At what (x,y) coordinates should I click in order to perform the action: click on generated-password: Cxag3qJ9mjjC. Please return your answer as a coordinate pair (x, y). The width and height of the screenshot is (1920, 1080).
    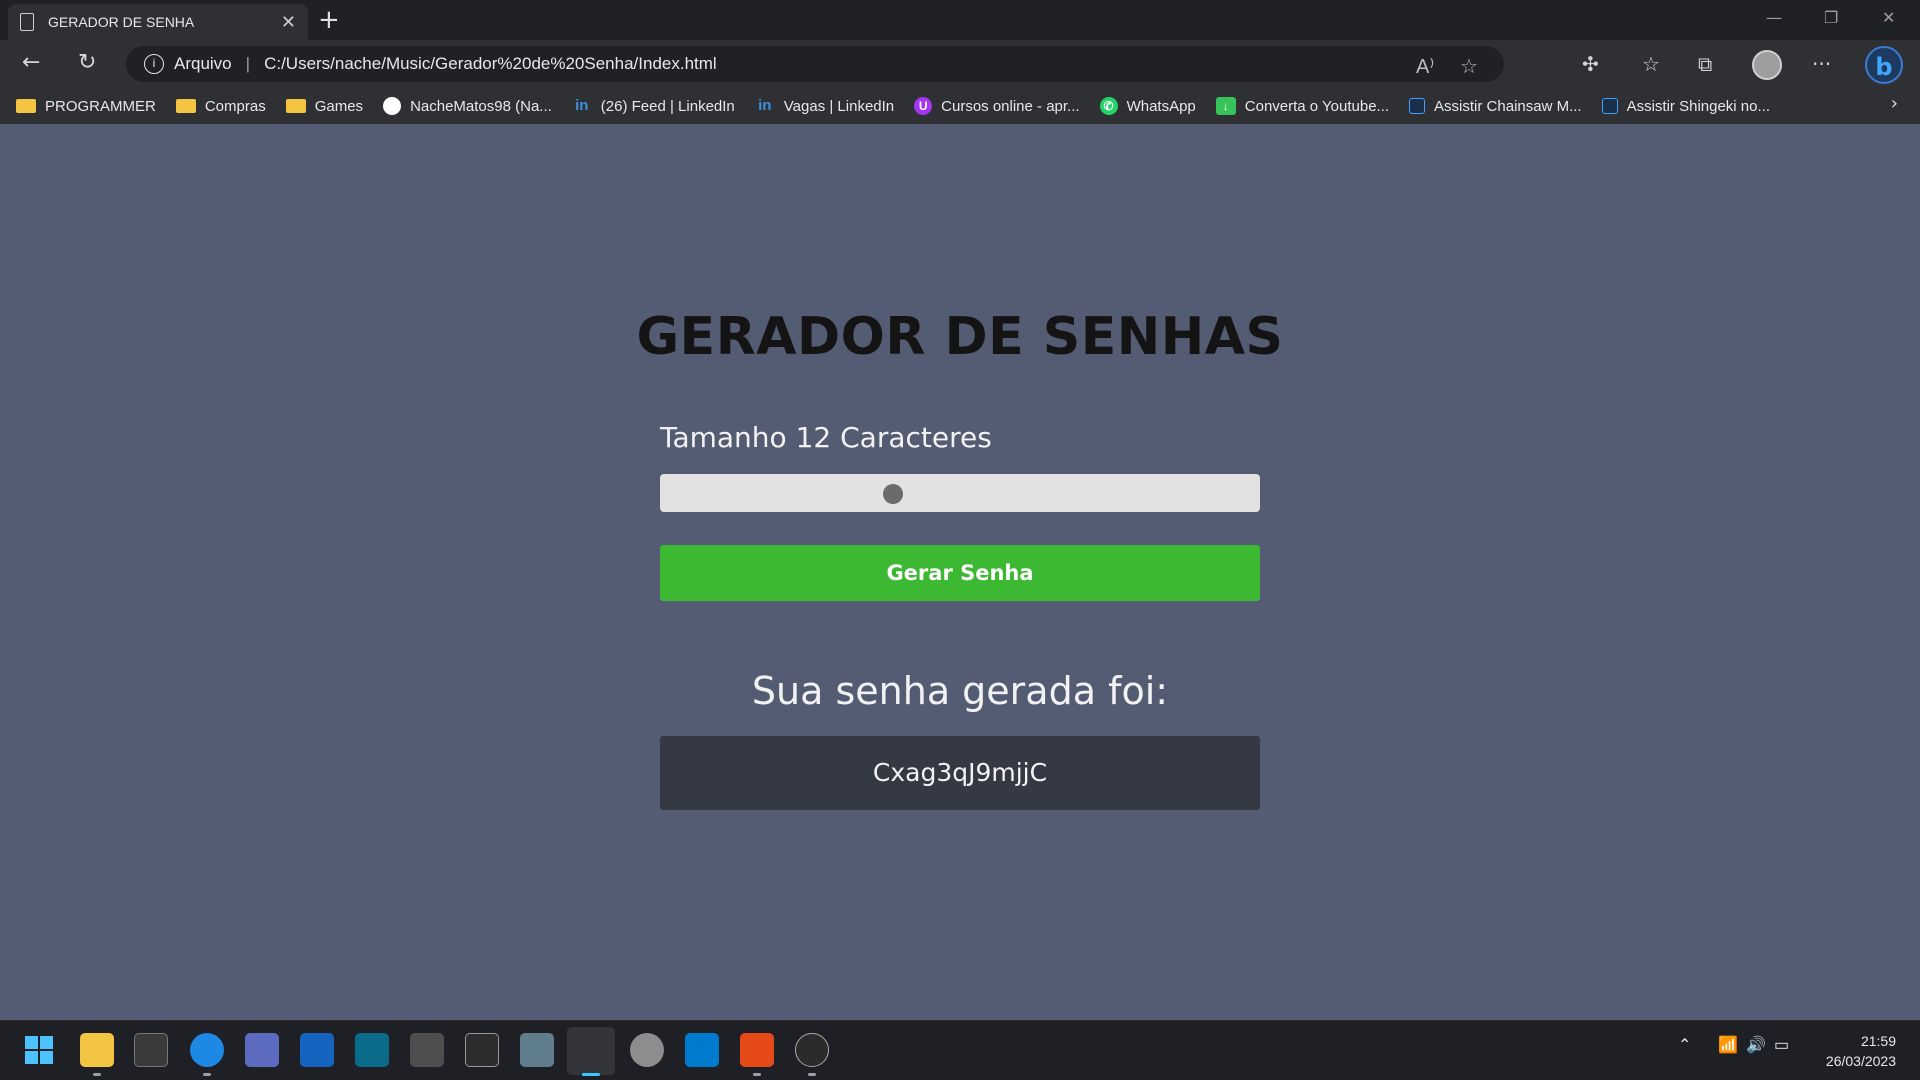
    Looking at the image, I should click on (960, 773).